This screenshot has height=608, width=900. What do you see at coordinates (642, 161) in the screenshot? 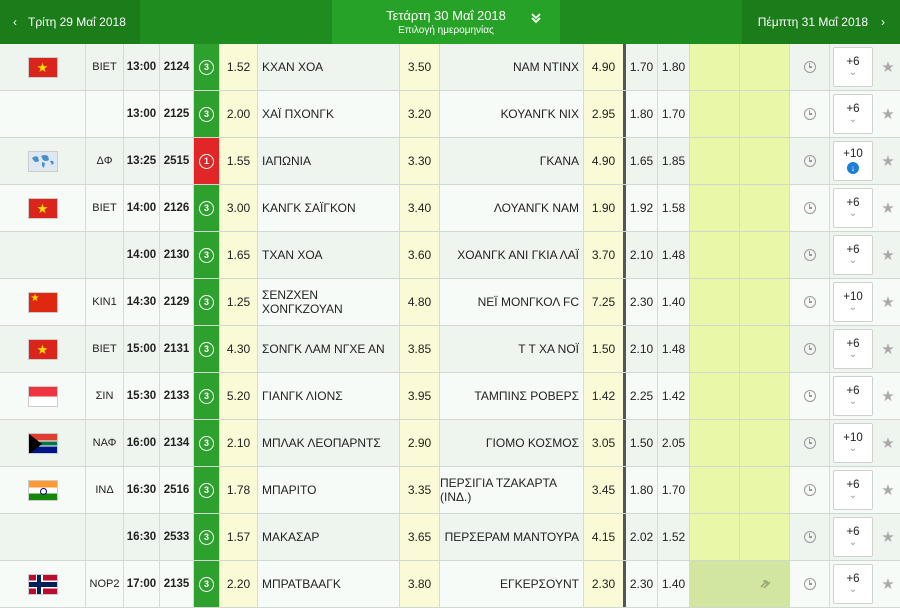
I see `odd-under-button: 1.65` at bounding box center [642, 161].